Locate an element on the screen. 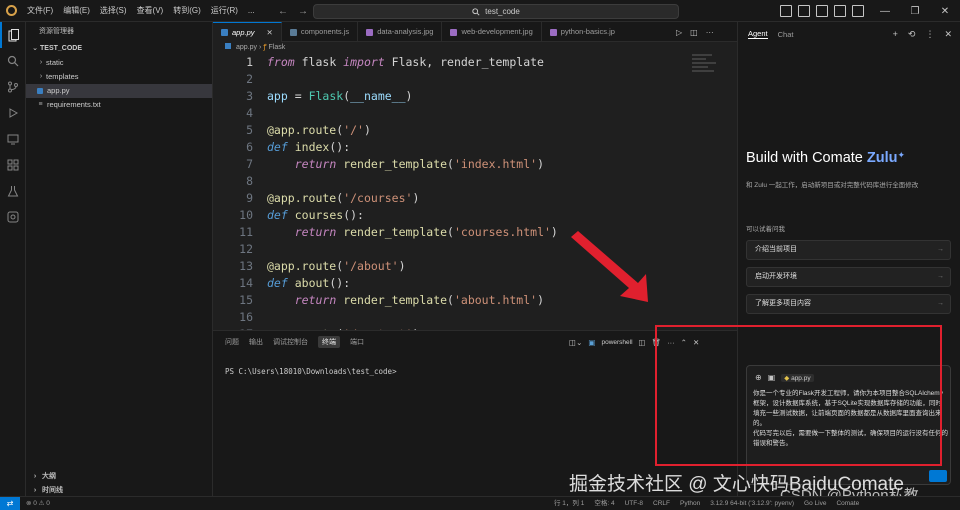 The width and height of the screenshot is (960, 510). cursor-position: 行 1，列 1 is located at coordinates (569, 503).